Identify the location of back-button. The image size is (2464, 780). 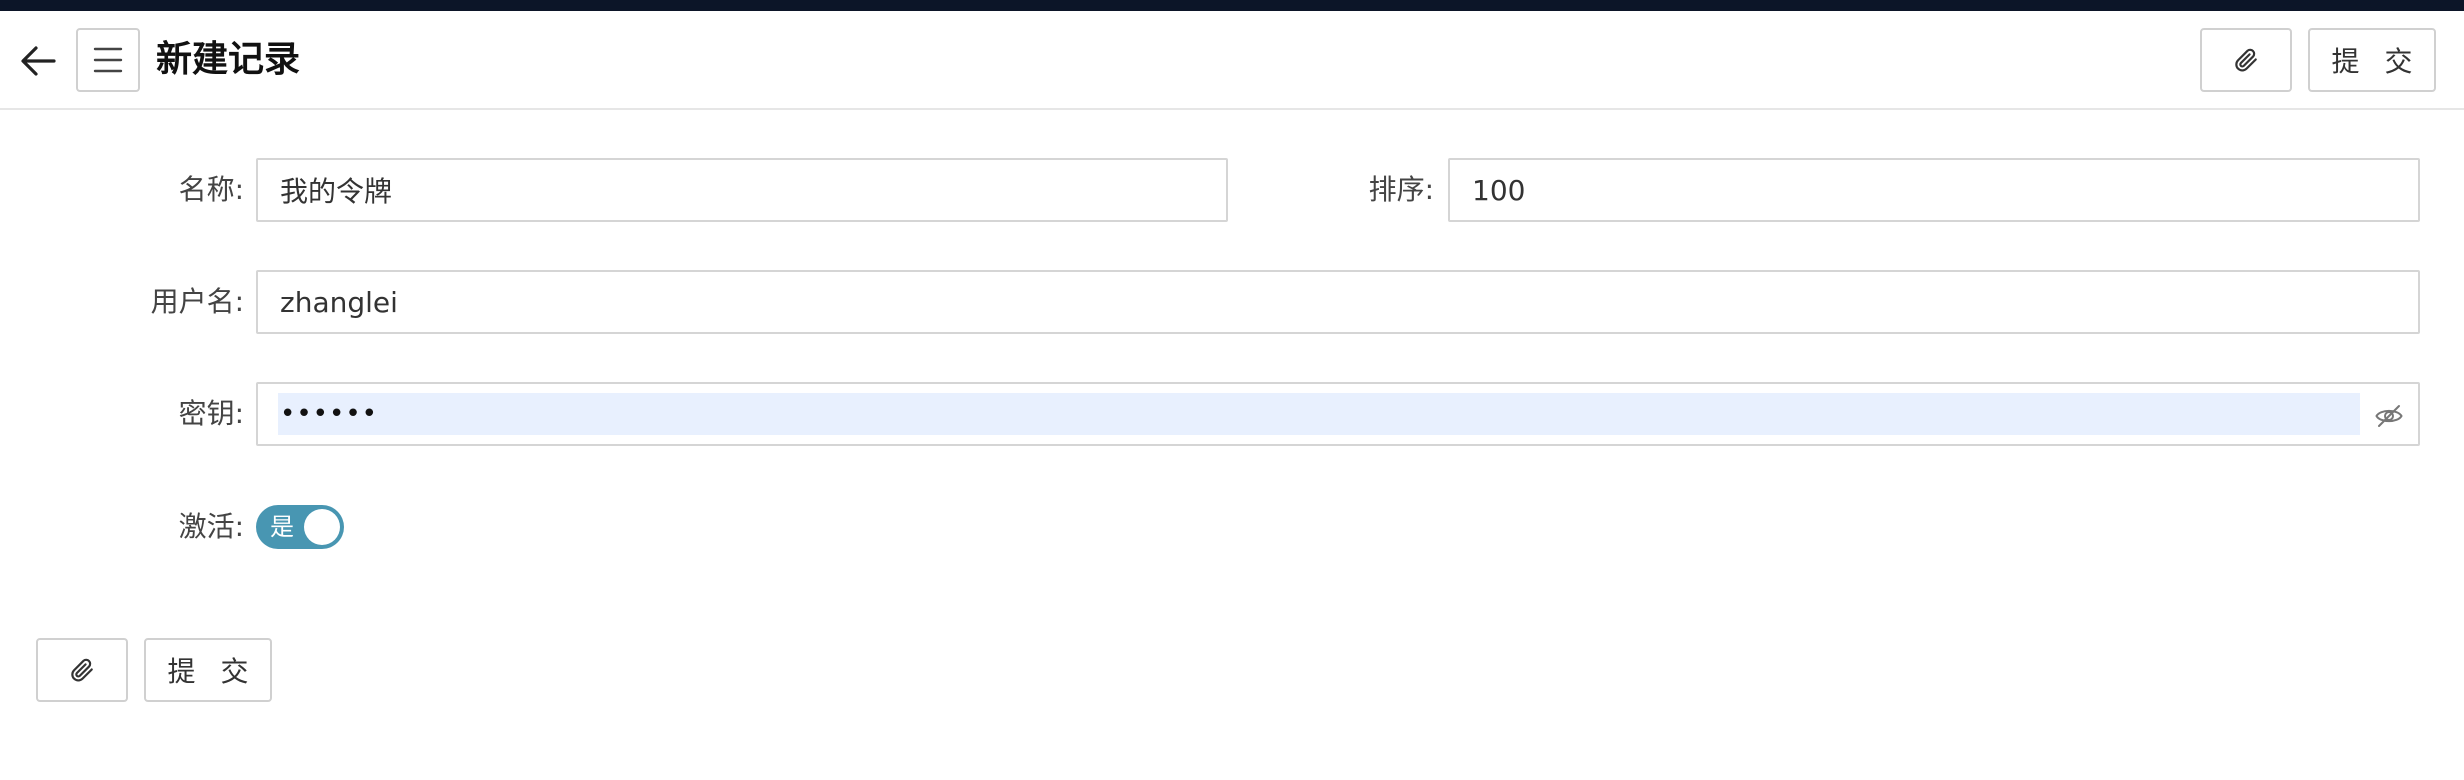
(38, 61).